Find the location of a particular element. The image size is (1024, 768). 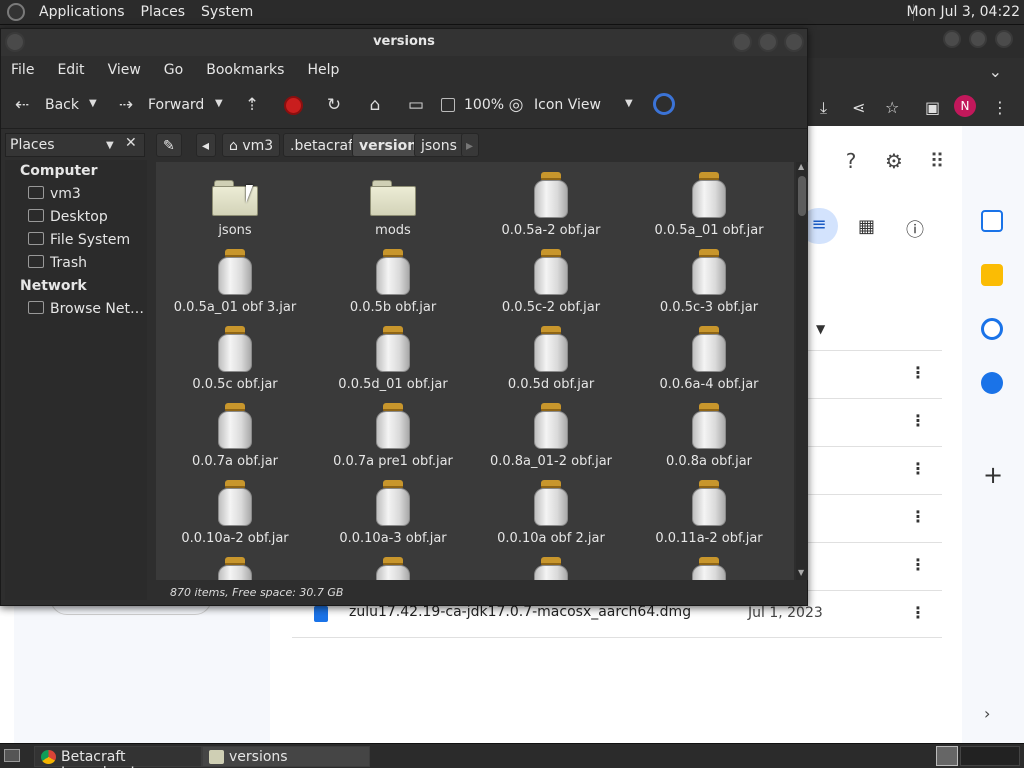

sort-down-arrow-icon: ▼ is located at coordinates (820, 329).